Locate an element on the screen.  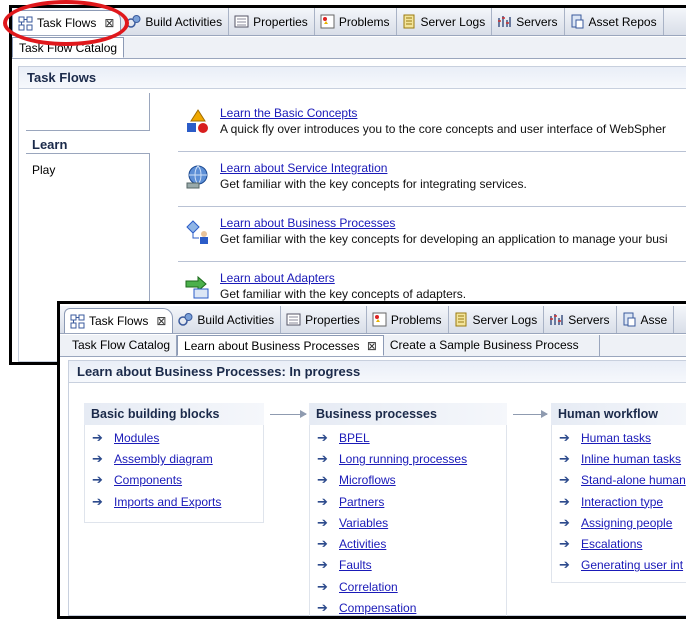
list-item: ➔ Components is located at coordinates (178, 480).